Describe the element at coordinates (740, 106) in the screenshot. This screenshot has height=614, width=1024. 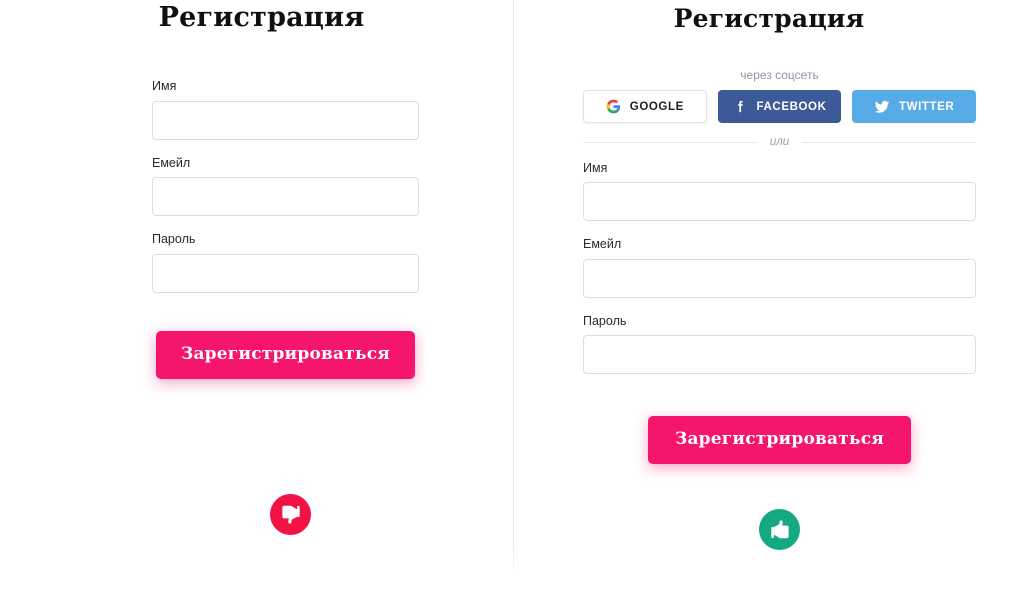
I see `facebook-icon` at that location.